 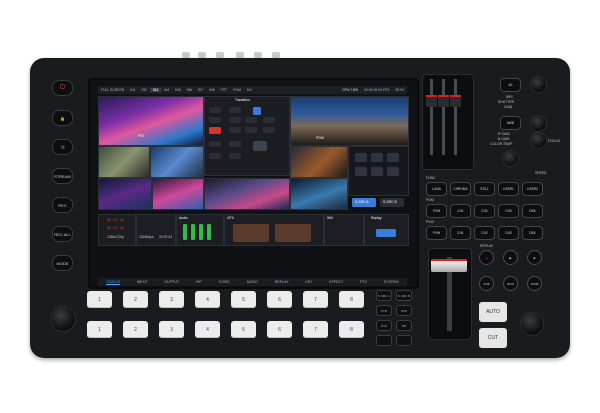 I want to click on run-button: RUN, so click(x=510, y=283).